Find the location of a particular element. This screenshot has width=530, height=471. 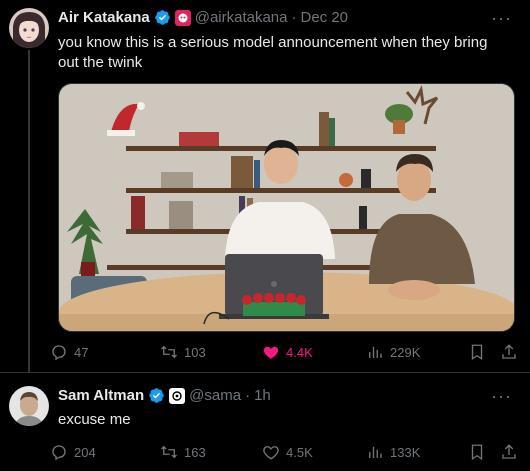

thread-line is located at coordinates (29, 211).